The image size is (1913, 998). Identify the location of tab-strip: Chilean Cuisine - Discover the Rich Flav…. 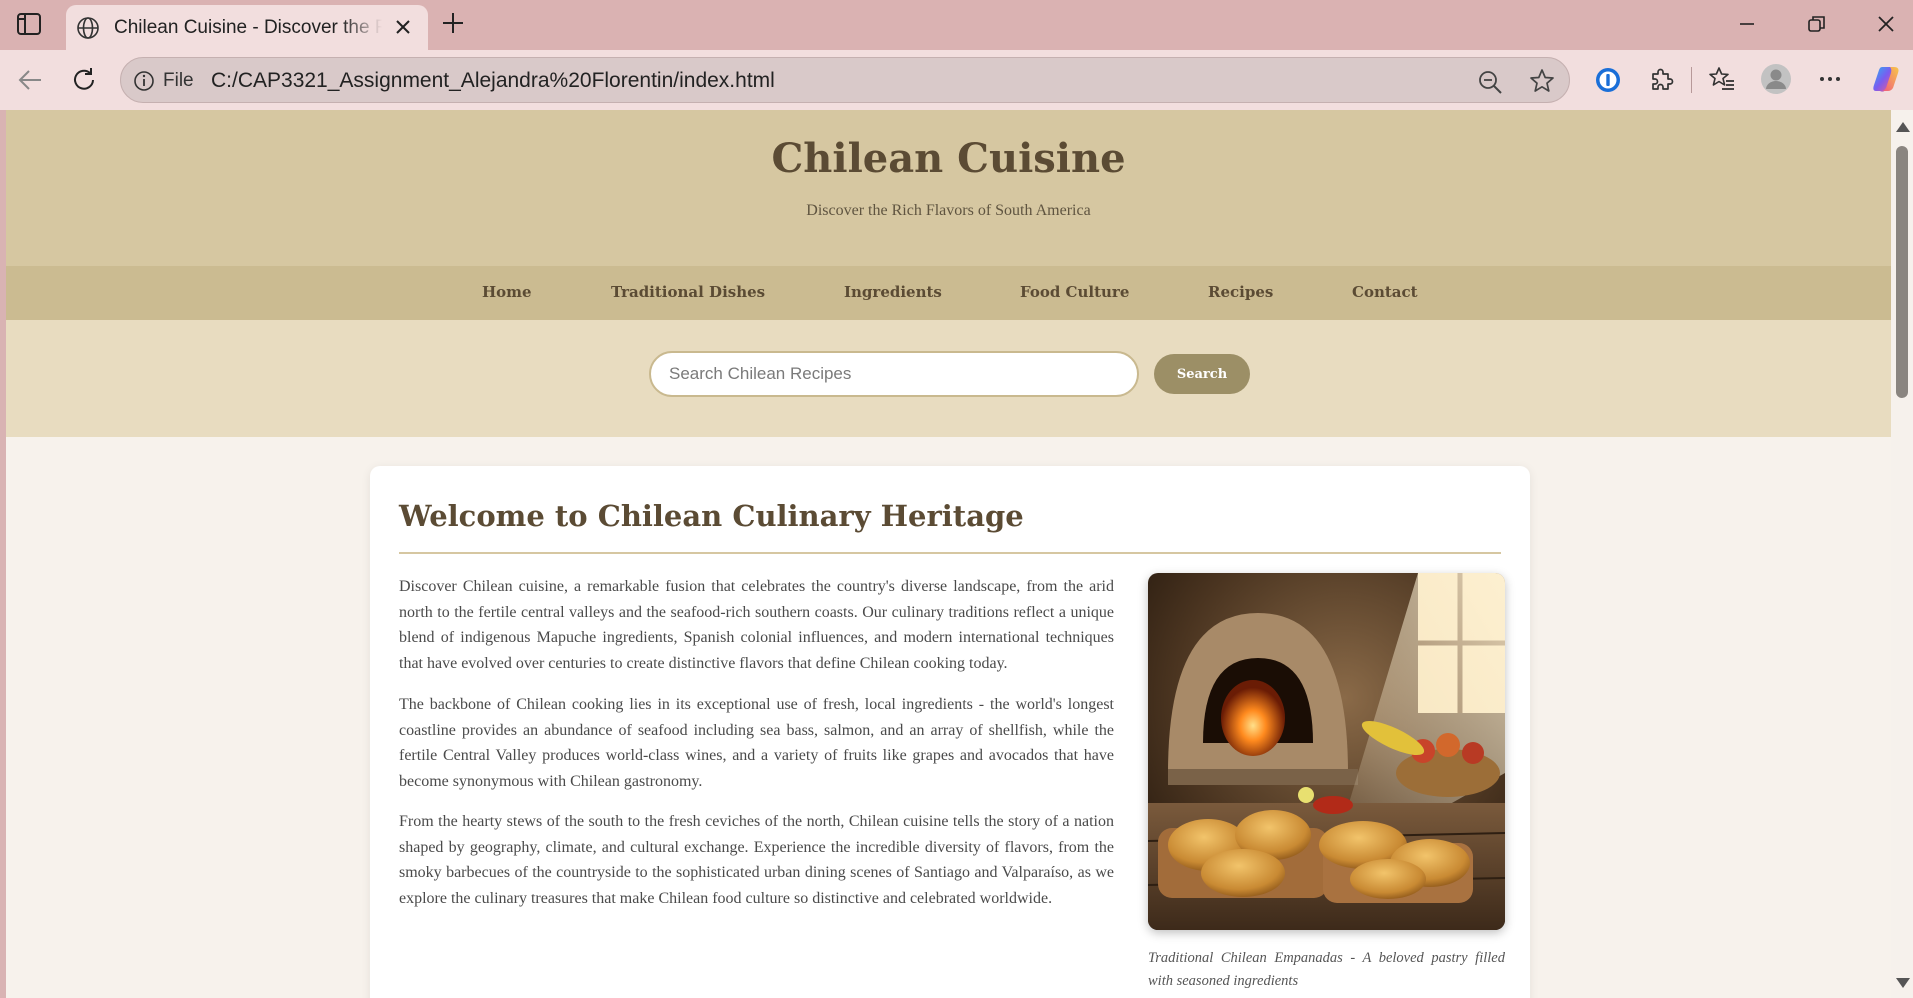
(956, 25).